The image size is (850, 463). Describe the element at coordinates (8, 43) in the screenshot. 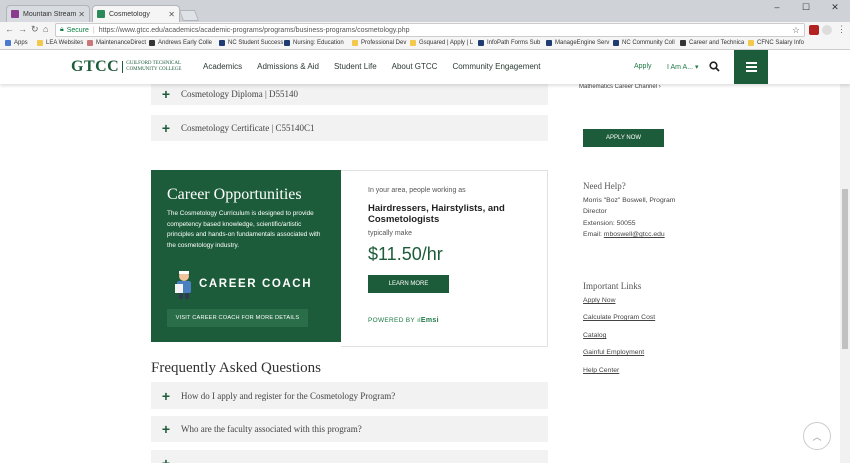

I see `apps-grid-icon` at that location.